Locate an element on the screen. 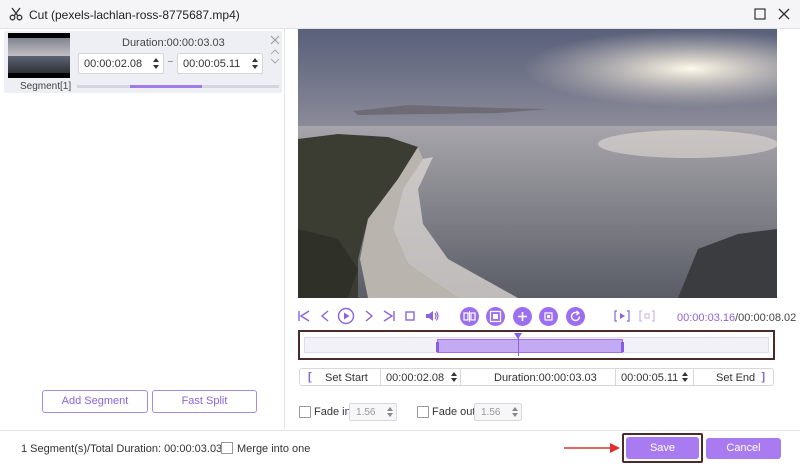 The height and width of the screenshot is (474, 800). copy-icon is located at coordinates (548, 316).